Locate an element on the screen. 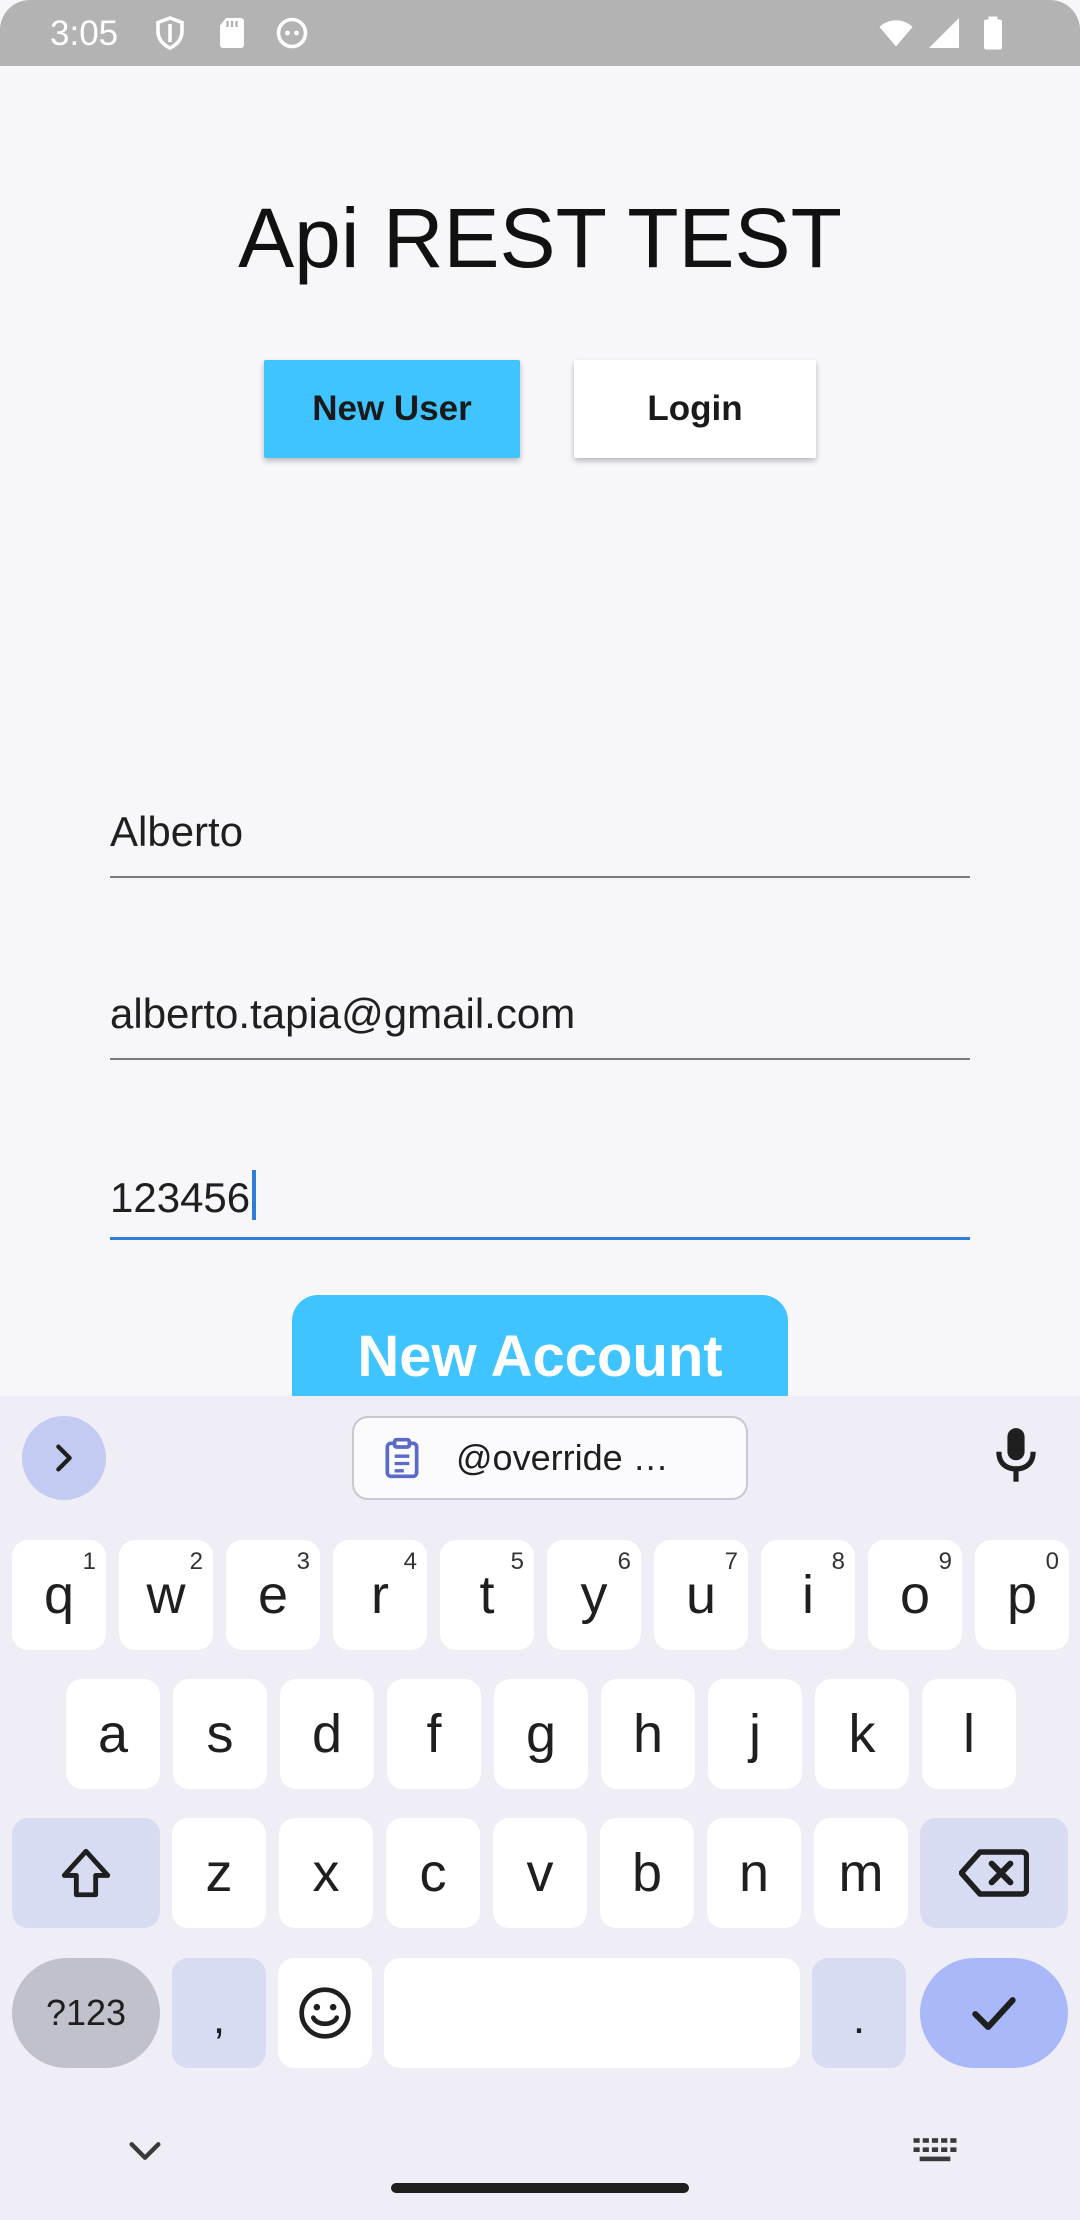  microphone-icon is located at coordinates (1016, 1456).